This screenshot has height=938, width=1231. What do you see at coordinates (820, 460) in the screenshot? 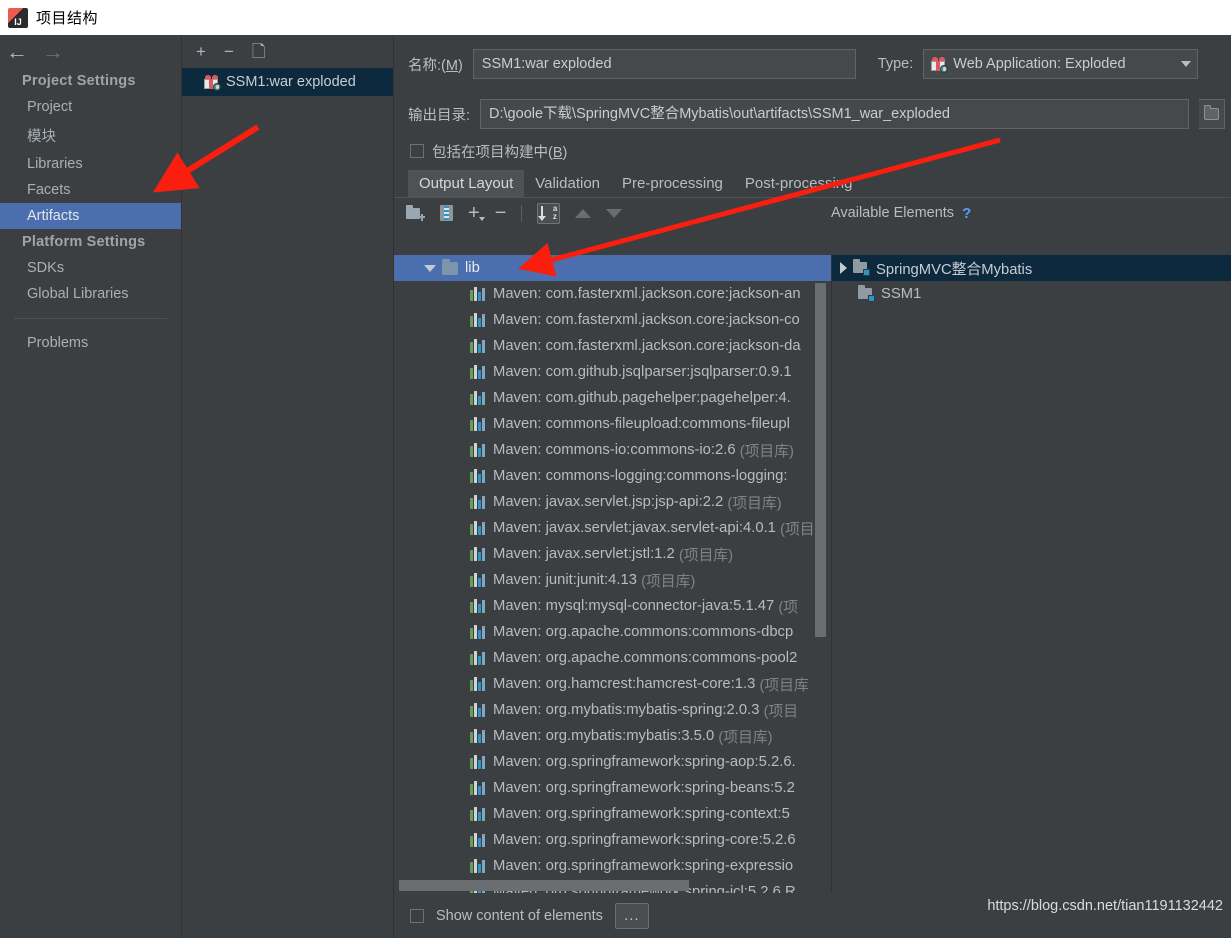
I see `vertical-scrollbar` at bounding box center [820, 460].